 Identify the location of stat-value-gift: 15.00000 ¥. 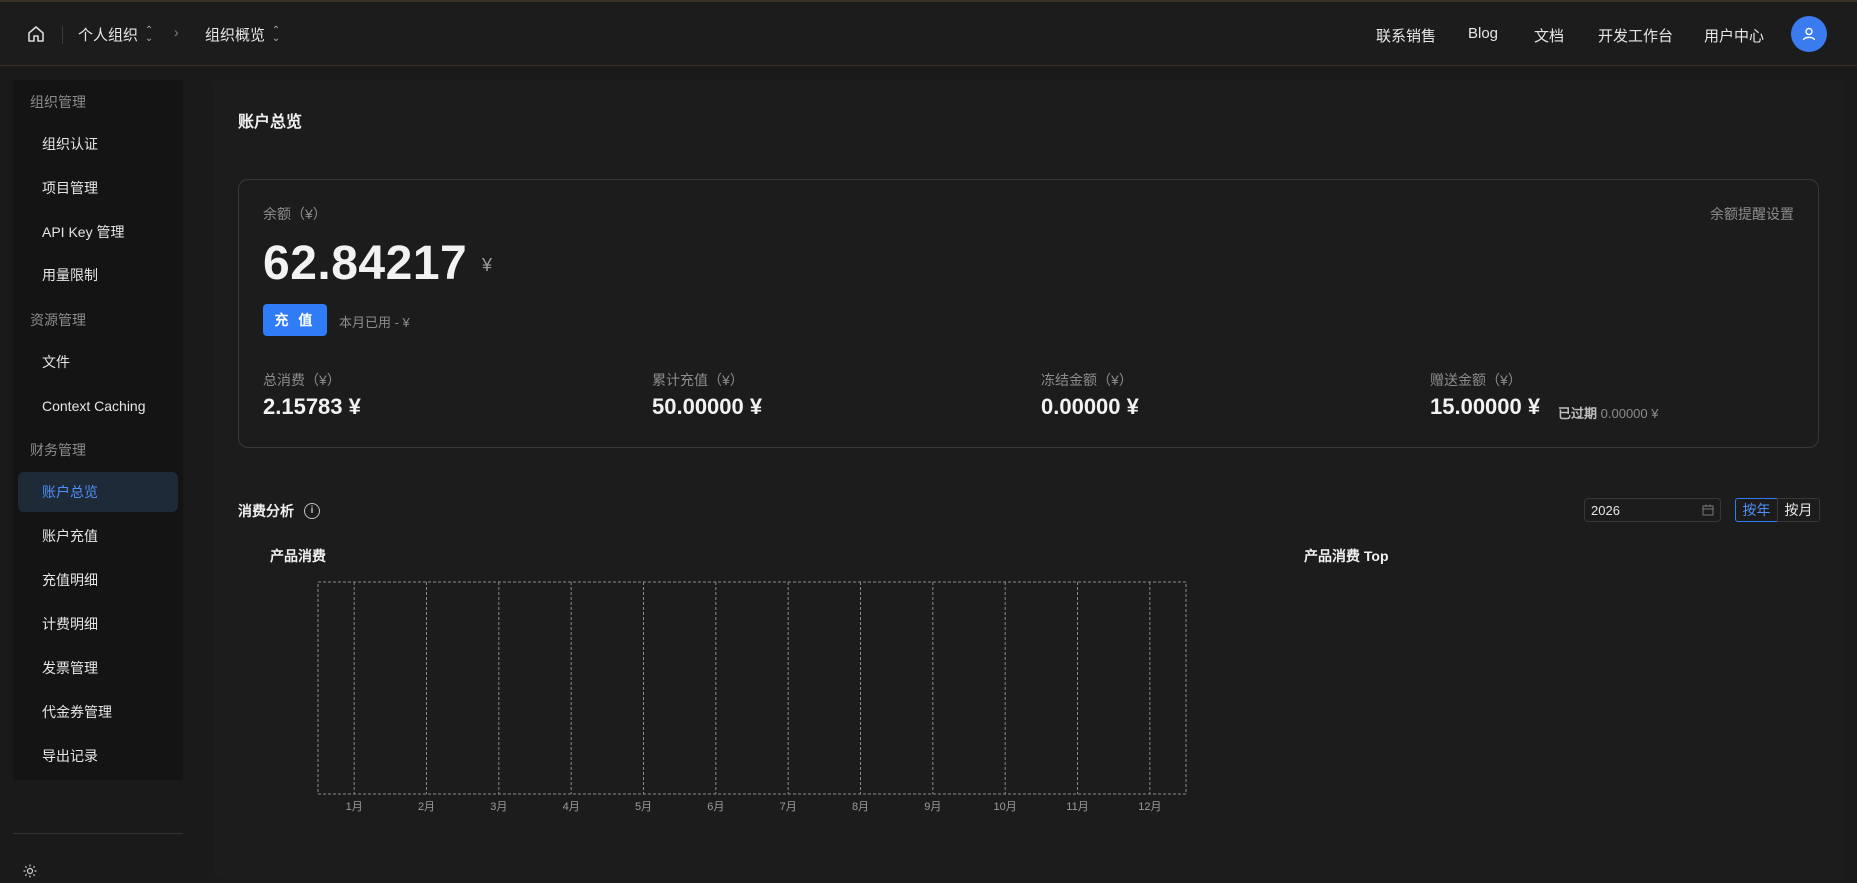
(1485, 406).